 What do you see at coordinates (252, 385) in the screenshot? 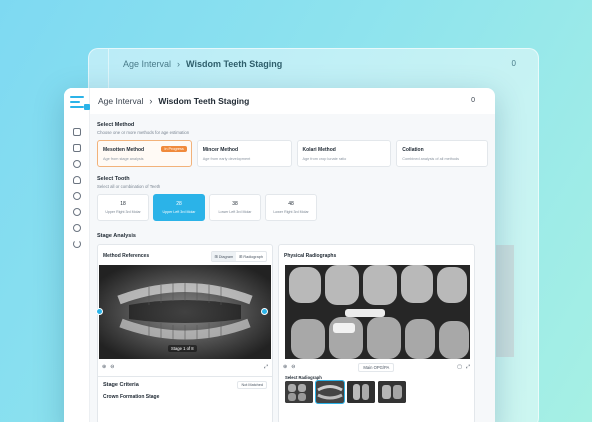
I see `match-status-badge: Not Matched` at bounding box center [252, 385].